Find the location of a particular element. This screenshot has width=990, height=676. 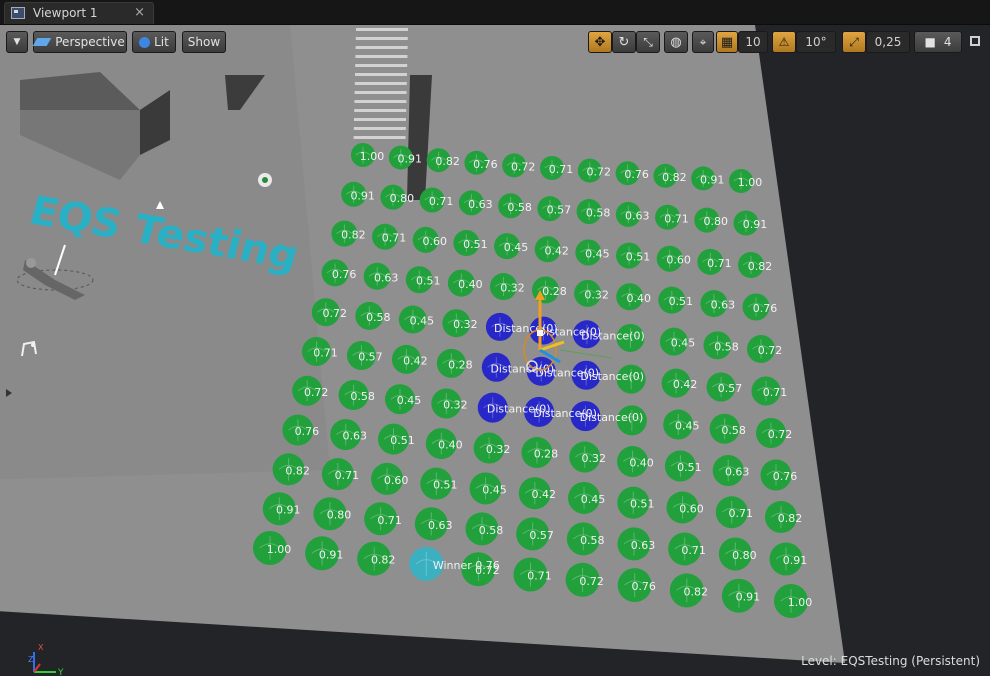

scale-snap-value-button: 0,25 is located at coordinates (888, 42).